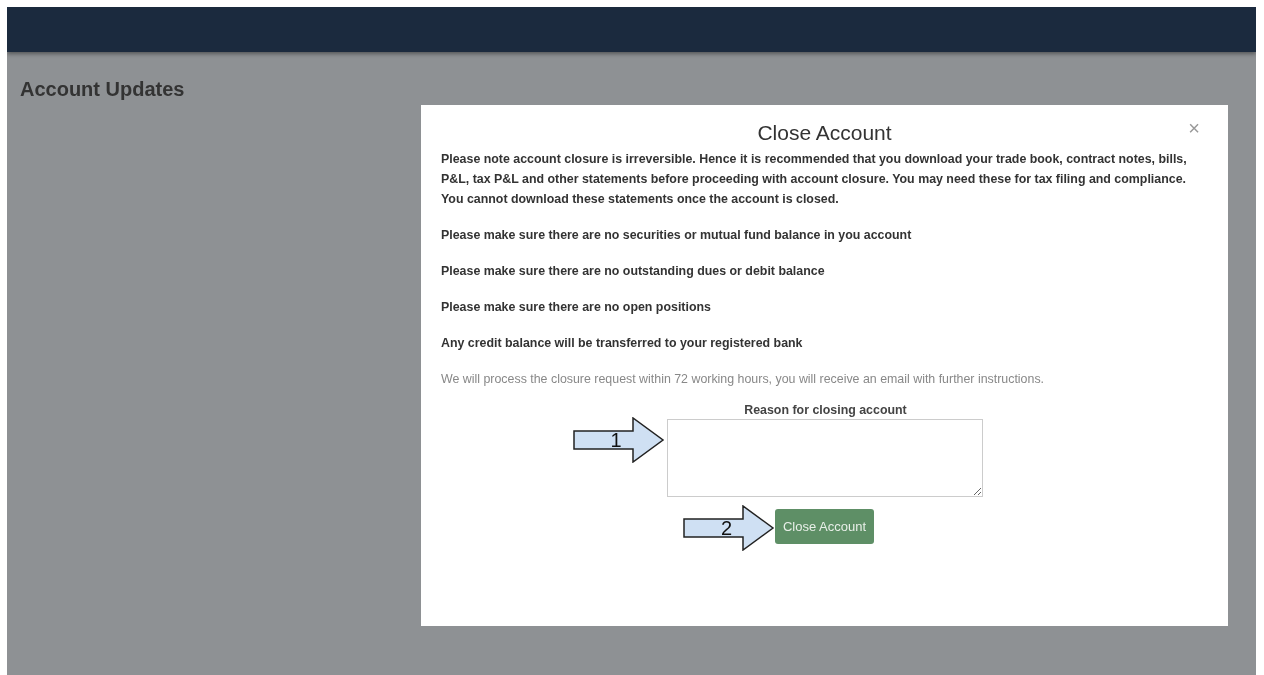 The height and width of the screenshot is (675, 1264). I want to click on notice-text: Any credit balance will be transferred to your registered bank, so click(622, 343).